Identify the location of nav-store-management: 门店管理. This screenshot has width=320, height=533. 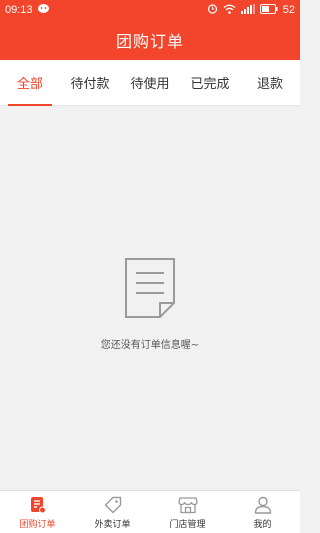
(187, 512).